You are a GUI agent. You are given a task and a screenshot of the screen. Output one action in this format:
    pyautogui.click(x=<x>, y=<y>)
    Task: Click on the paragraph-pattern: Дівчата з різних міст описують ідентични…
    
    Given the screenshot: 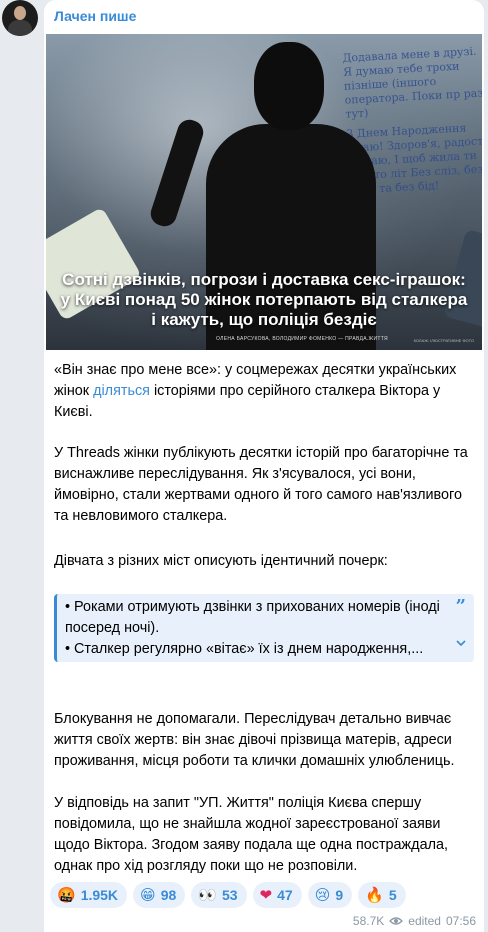 What is the action you would take?
    pyautogui.click(x=221, y=561)
    